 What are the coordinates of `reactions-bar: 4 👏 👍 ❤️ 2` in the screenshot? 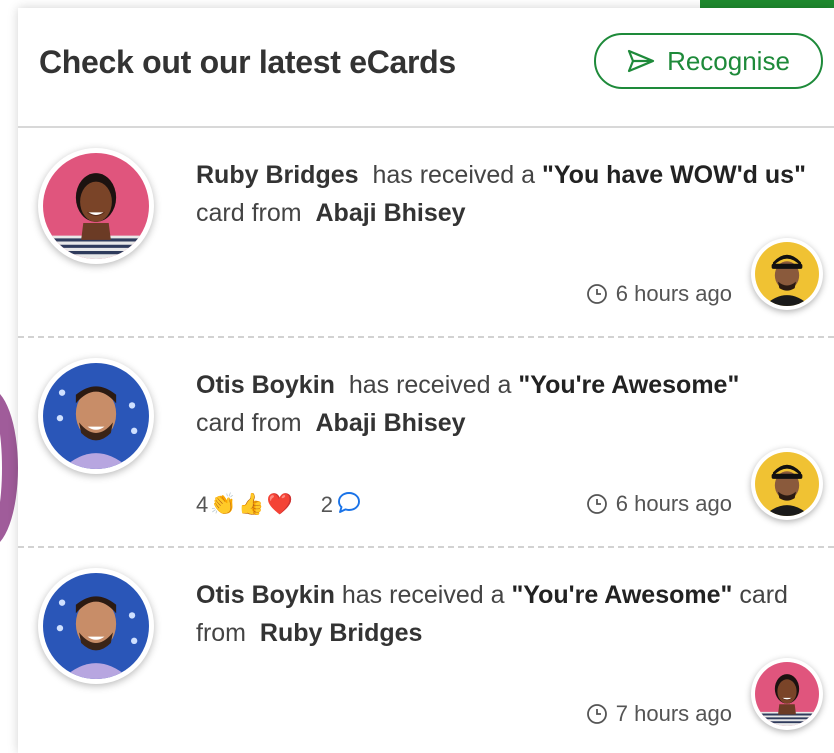 It's located at (278, 505).